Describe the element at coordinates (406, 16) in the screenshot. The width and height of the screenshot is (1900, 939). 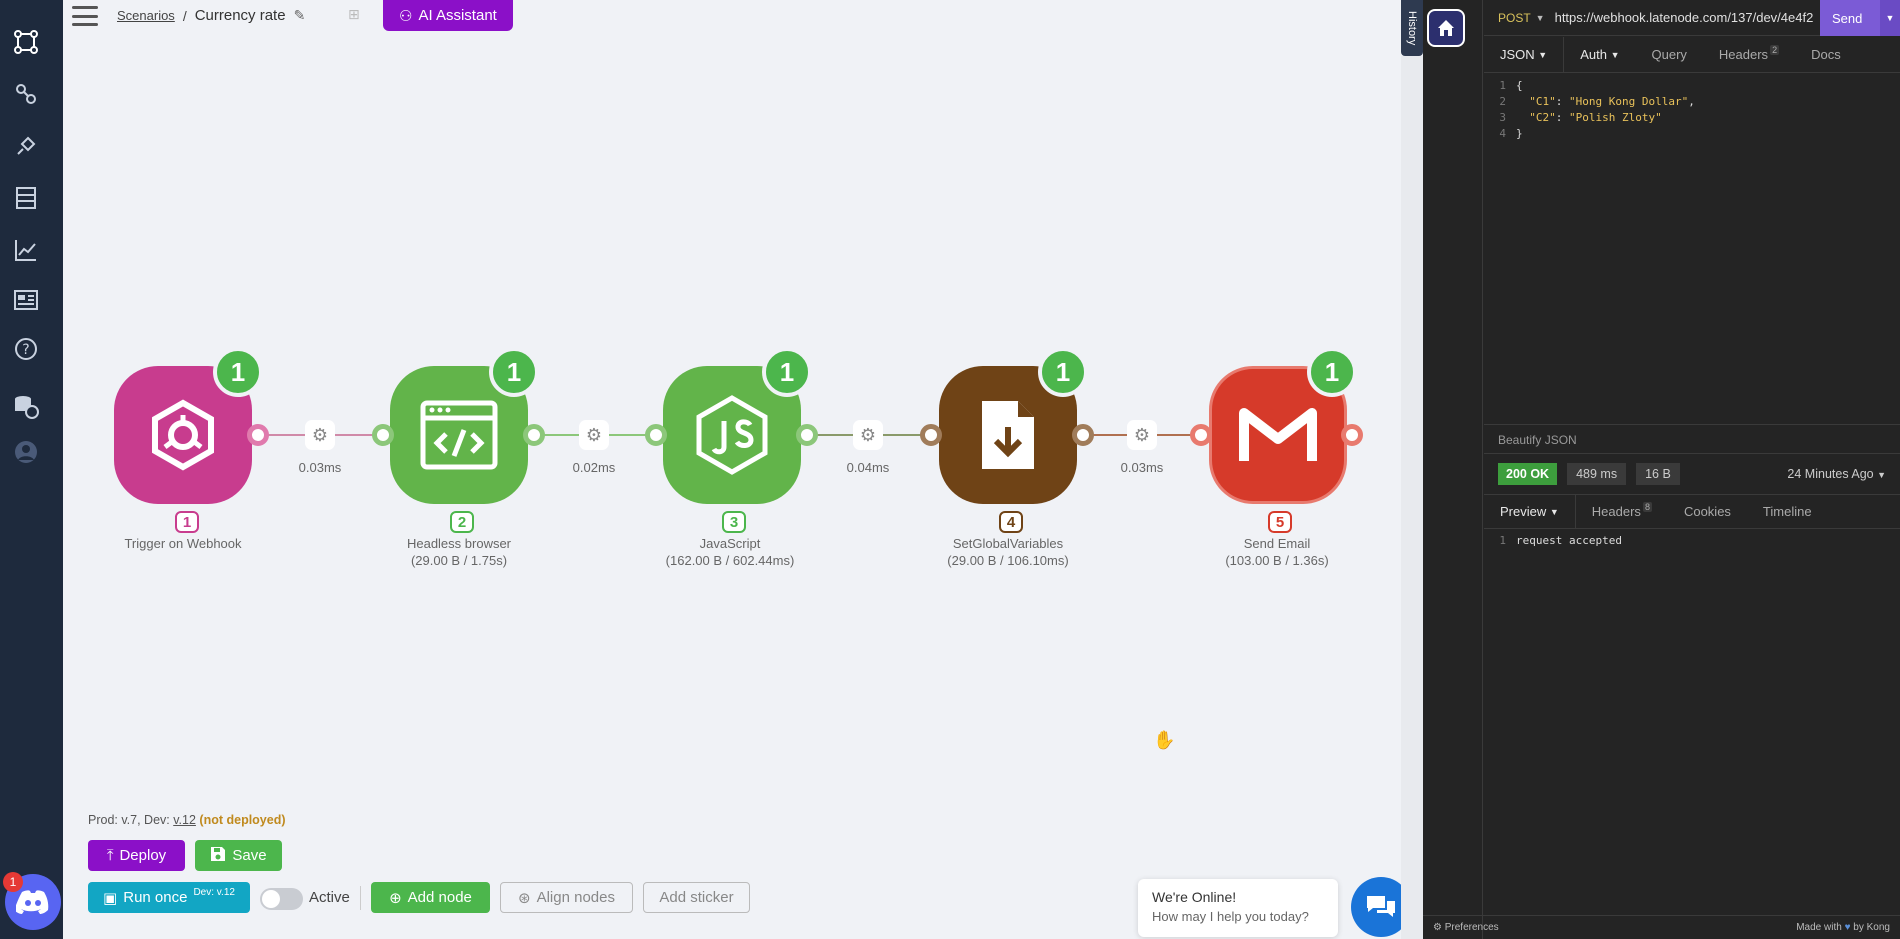
I see `robot-icon: ⚇` at that location.